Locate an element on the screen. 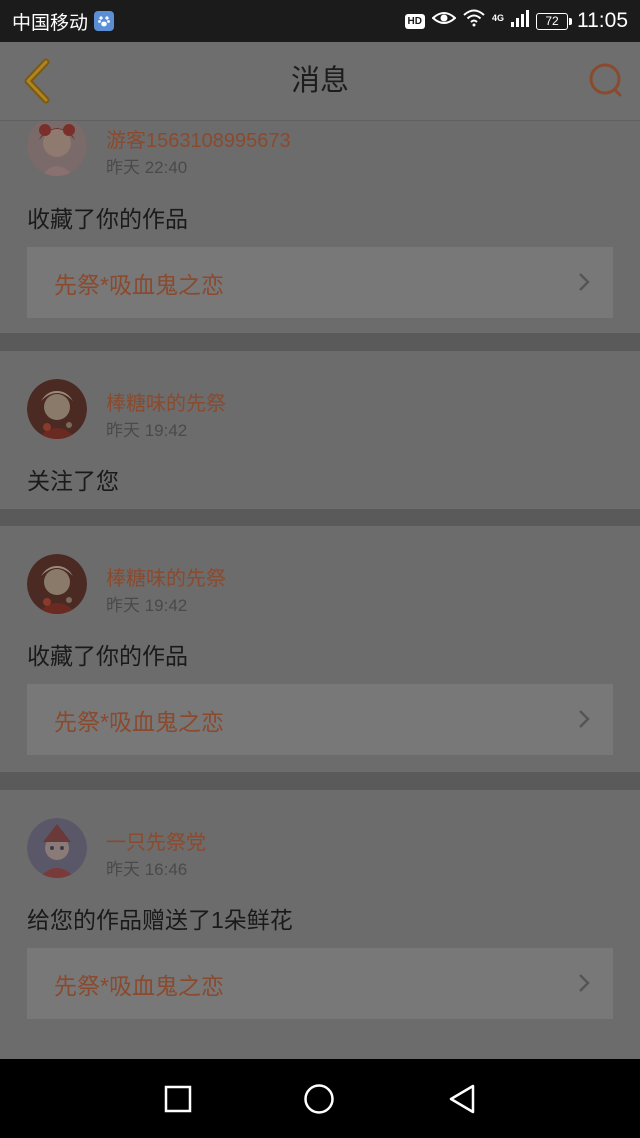 This screenshot has height=1138, width=640. app-header: 消息 is located at coordinates (320, 81).